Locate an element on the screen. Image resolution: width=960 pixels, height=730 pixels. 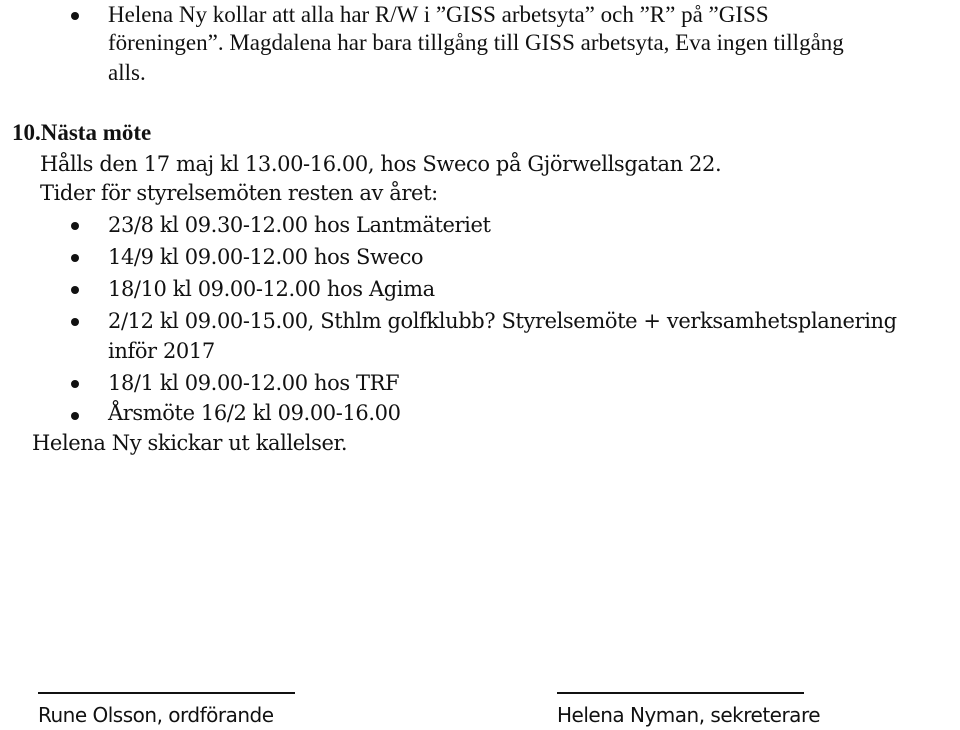
schedule-item: 23/8 kl 09.30-12.00 hos Lantmäteriet is located at coordinates (299, 225).